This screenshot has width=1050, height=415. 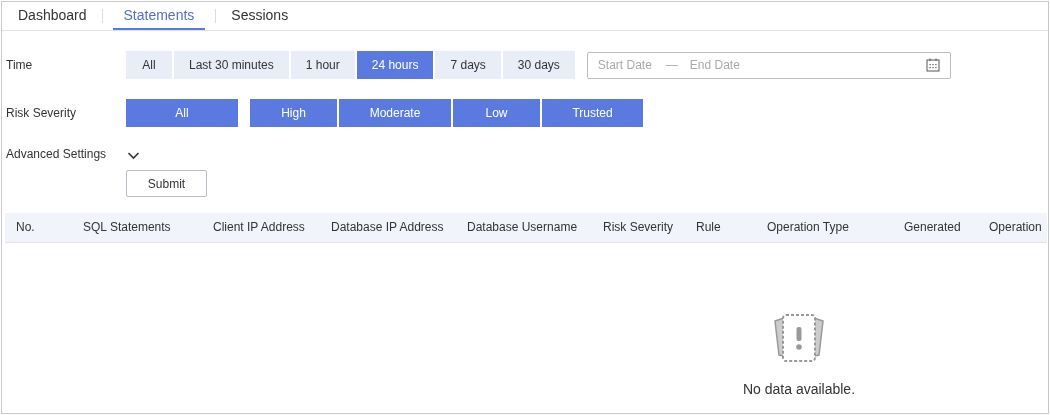 What do you see at coordinates (159, 16) in the screenshot?
I see `tab: Statements` at bounding box center [159, 16].